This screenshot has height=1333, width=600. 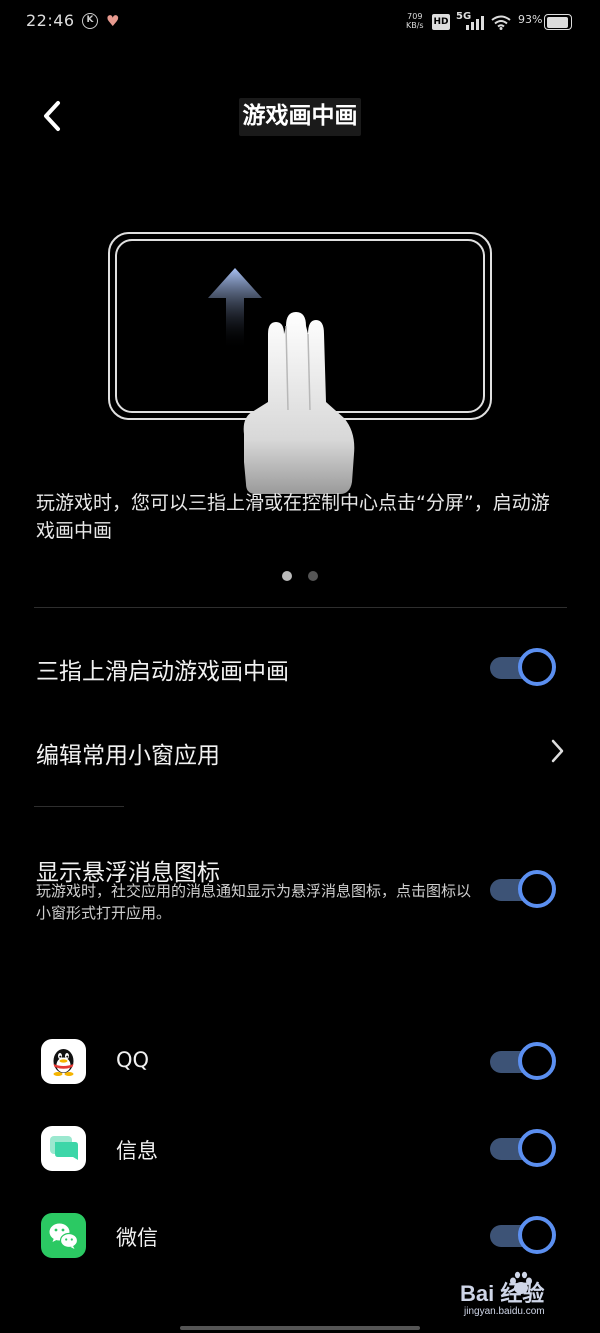 What do you see at coordinates (50, 20) in the screenshot?
I see `status-time: 22:46` at bounding box center [50, 20].